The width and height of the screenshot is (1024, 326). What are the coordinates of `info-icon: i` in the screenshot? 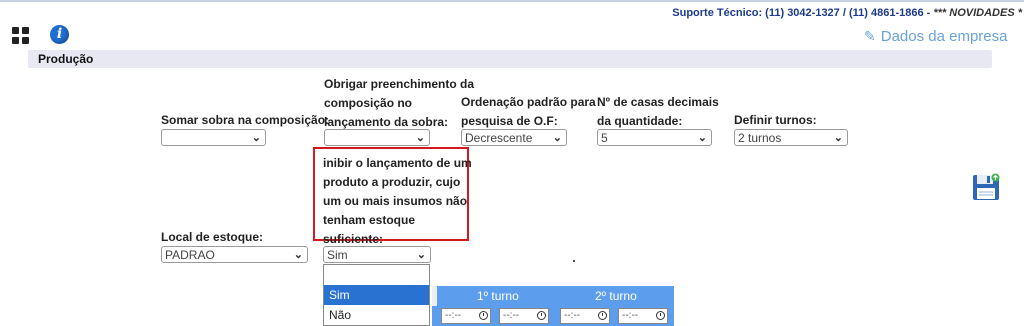 It's located at (59, 34).